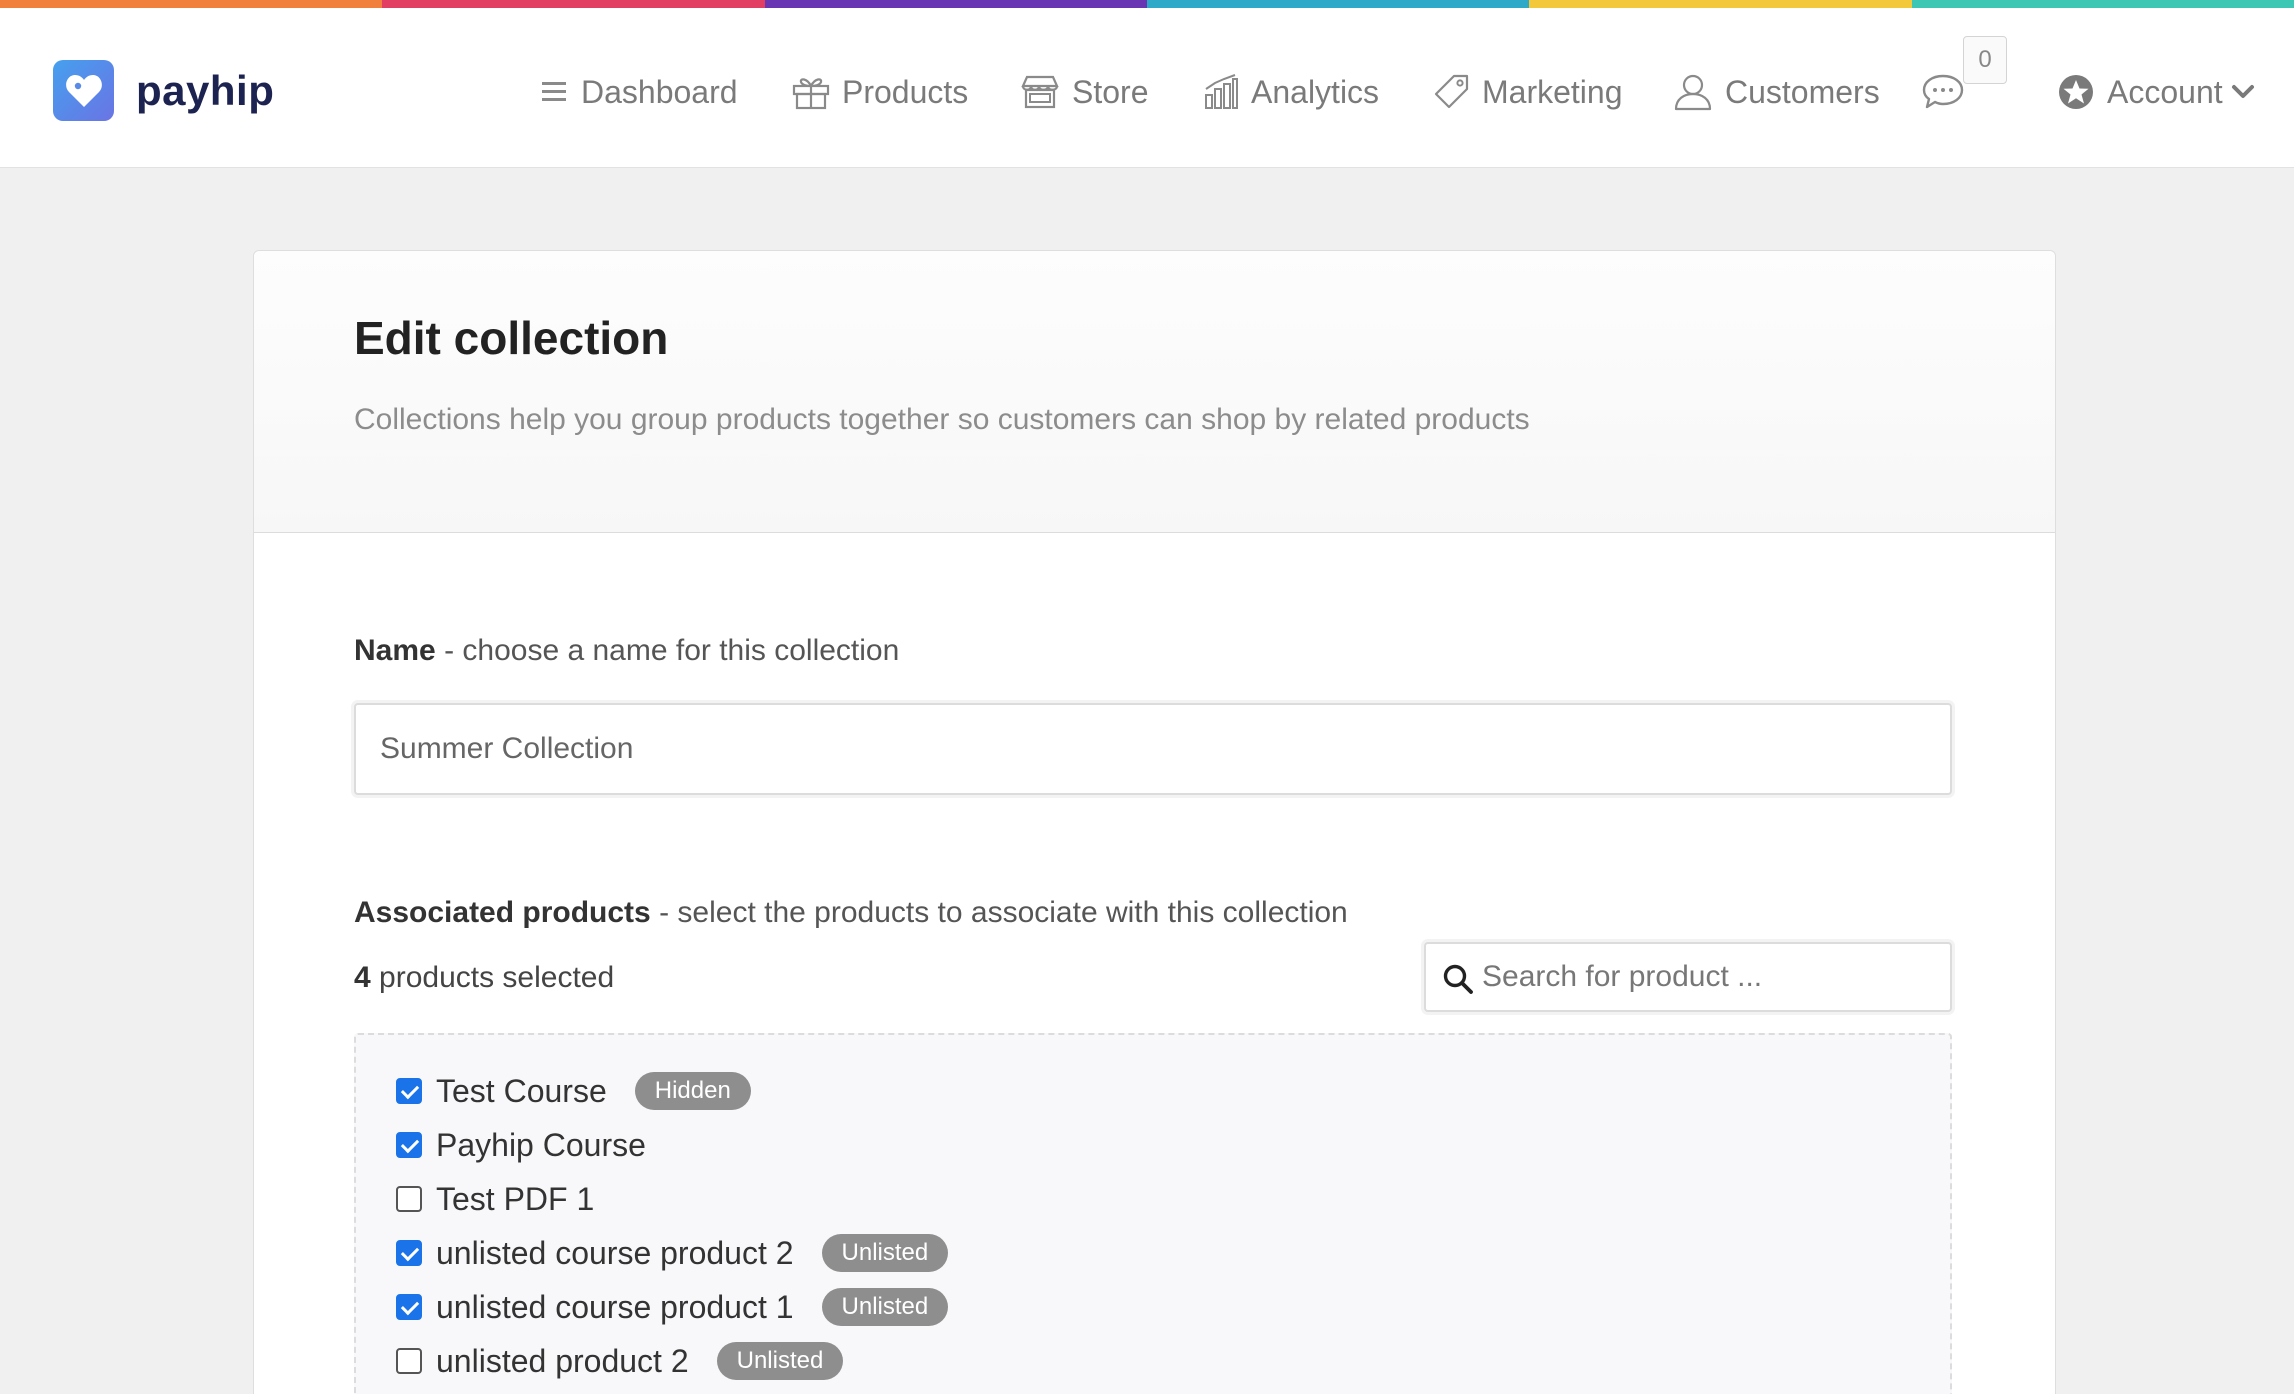 This screenshot has height=1394, width=2294. Describe the element at coordinates (2076, 92) in the screenshot. I see `star-icon` at that location.